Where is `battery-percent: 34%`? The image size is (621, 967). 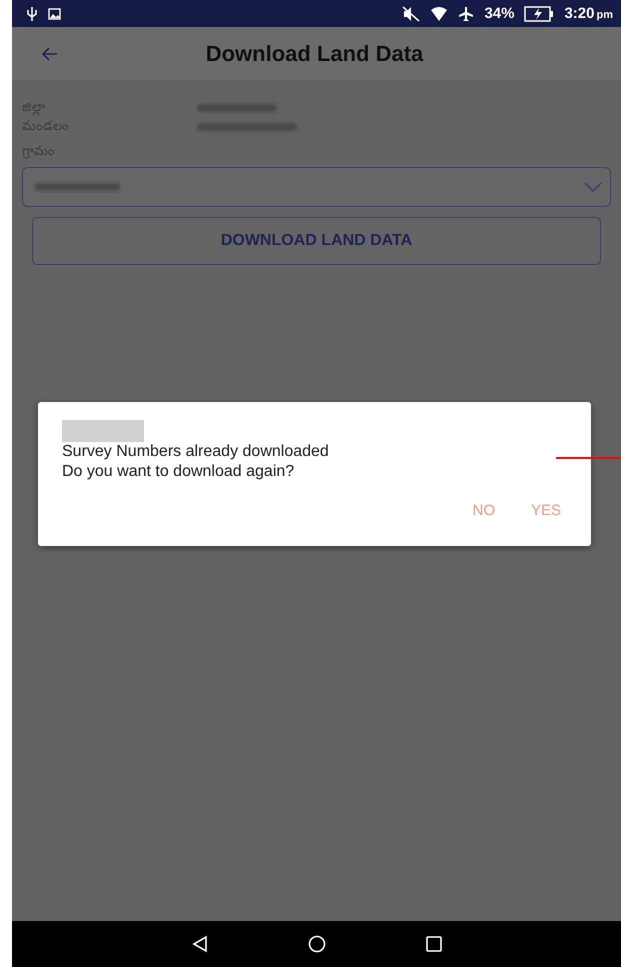 battery-percent: 34% is located at coordinates (499, 13).